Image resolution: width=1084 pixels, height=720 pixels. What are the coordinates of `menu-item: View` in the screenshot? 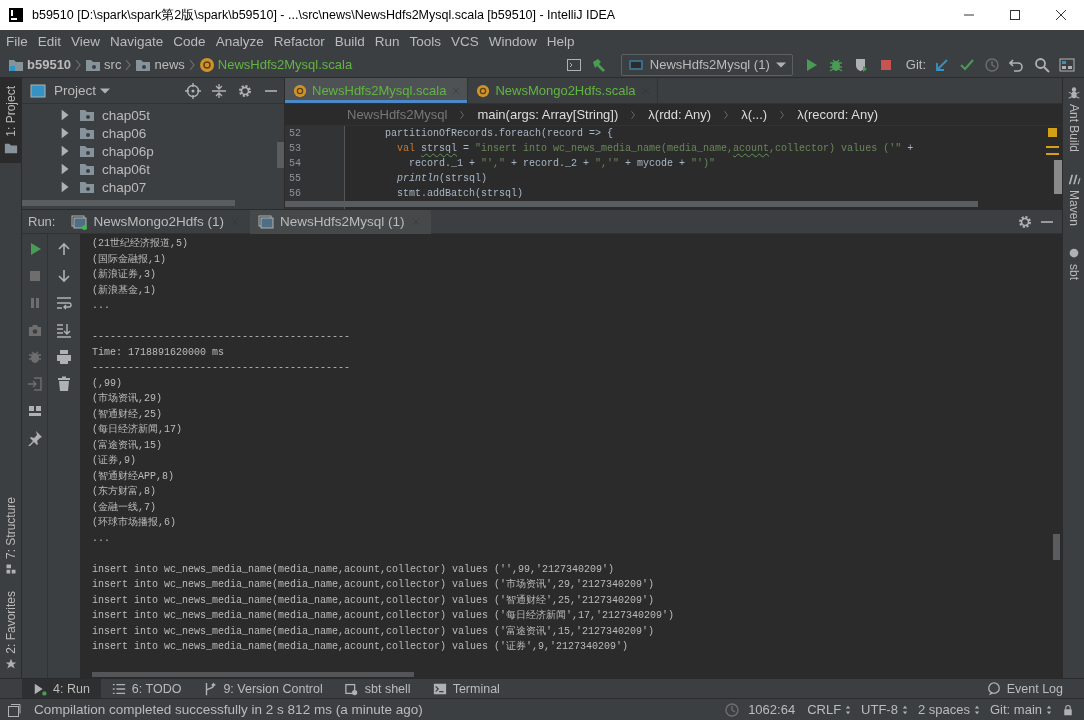 It's located at (86, 41).